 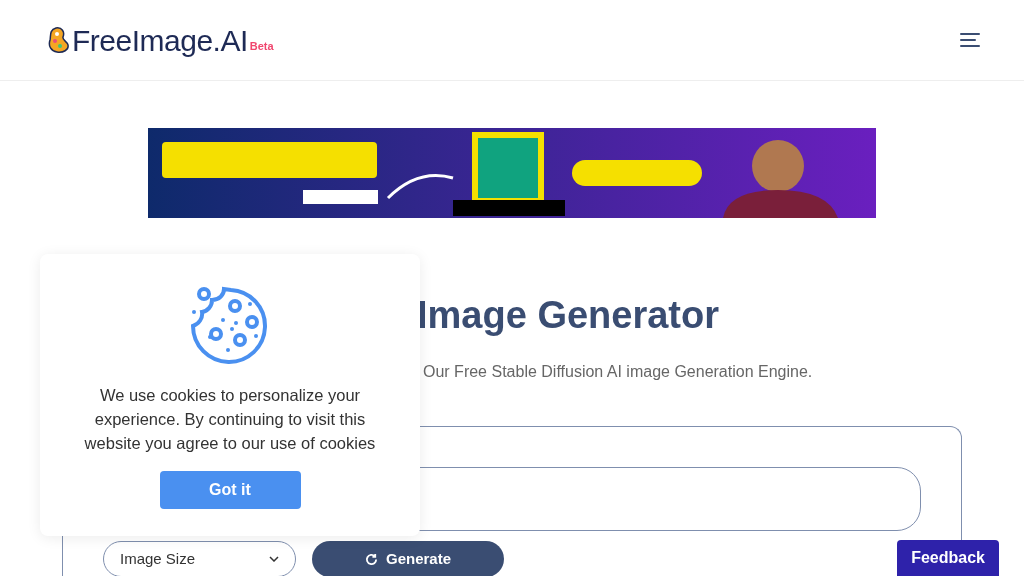 What do you see at coordinates (618, 372) in the screenshot?
I see `page-subtitle: Our Free Stable Diffusion AI image Generation Engine.` at bounding box center [618, 372].